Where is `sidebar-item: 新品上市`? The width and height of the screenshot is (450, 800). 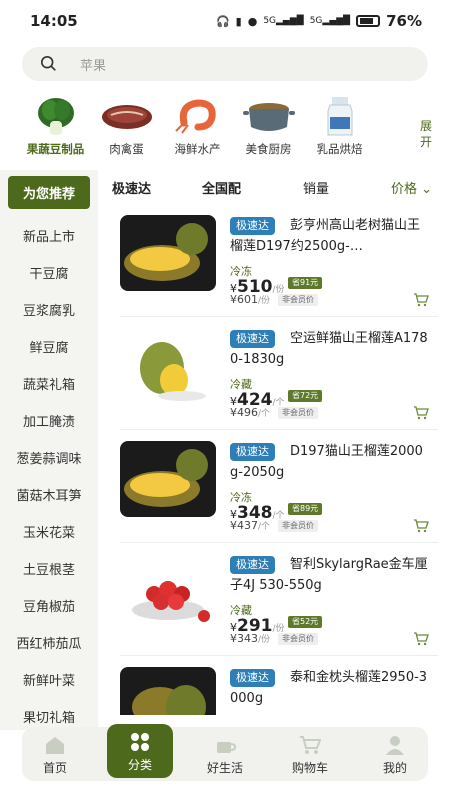 sidebar-item: 新品上市 is located at coordinates (49, 235).